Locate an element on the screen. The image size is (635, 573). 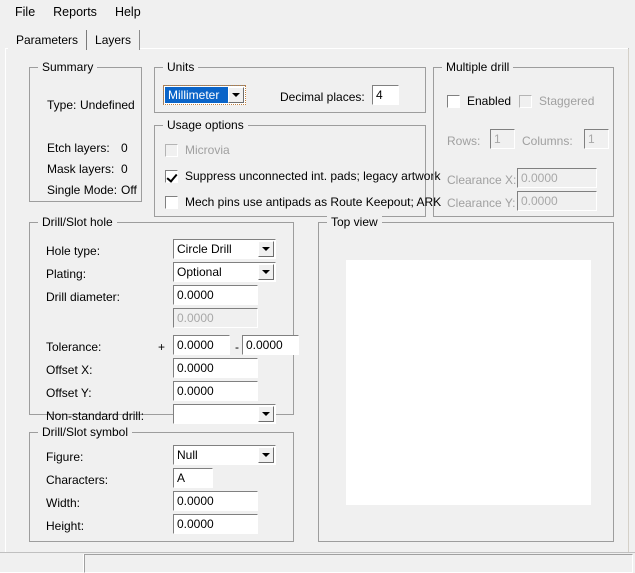
tolerance-label: Tolerance: is located at coordinates (74, 347).